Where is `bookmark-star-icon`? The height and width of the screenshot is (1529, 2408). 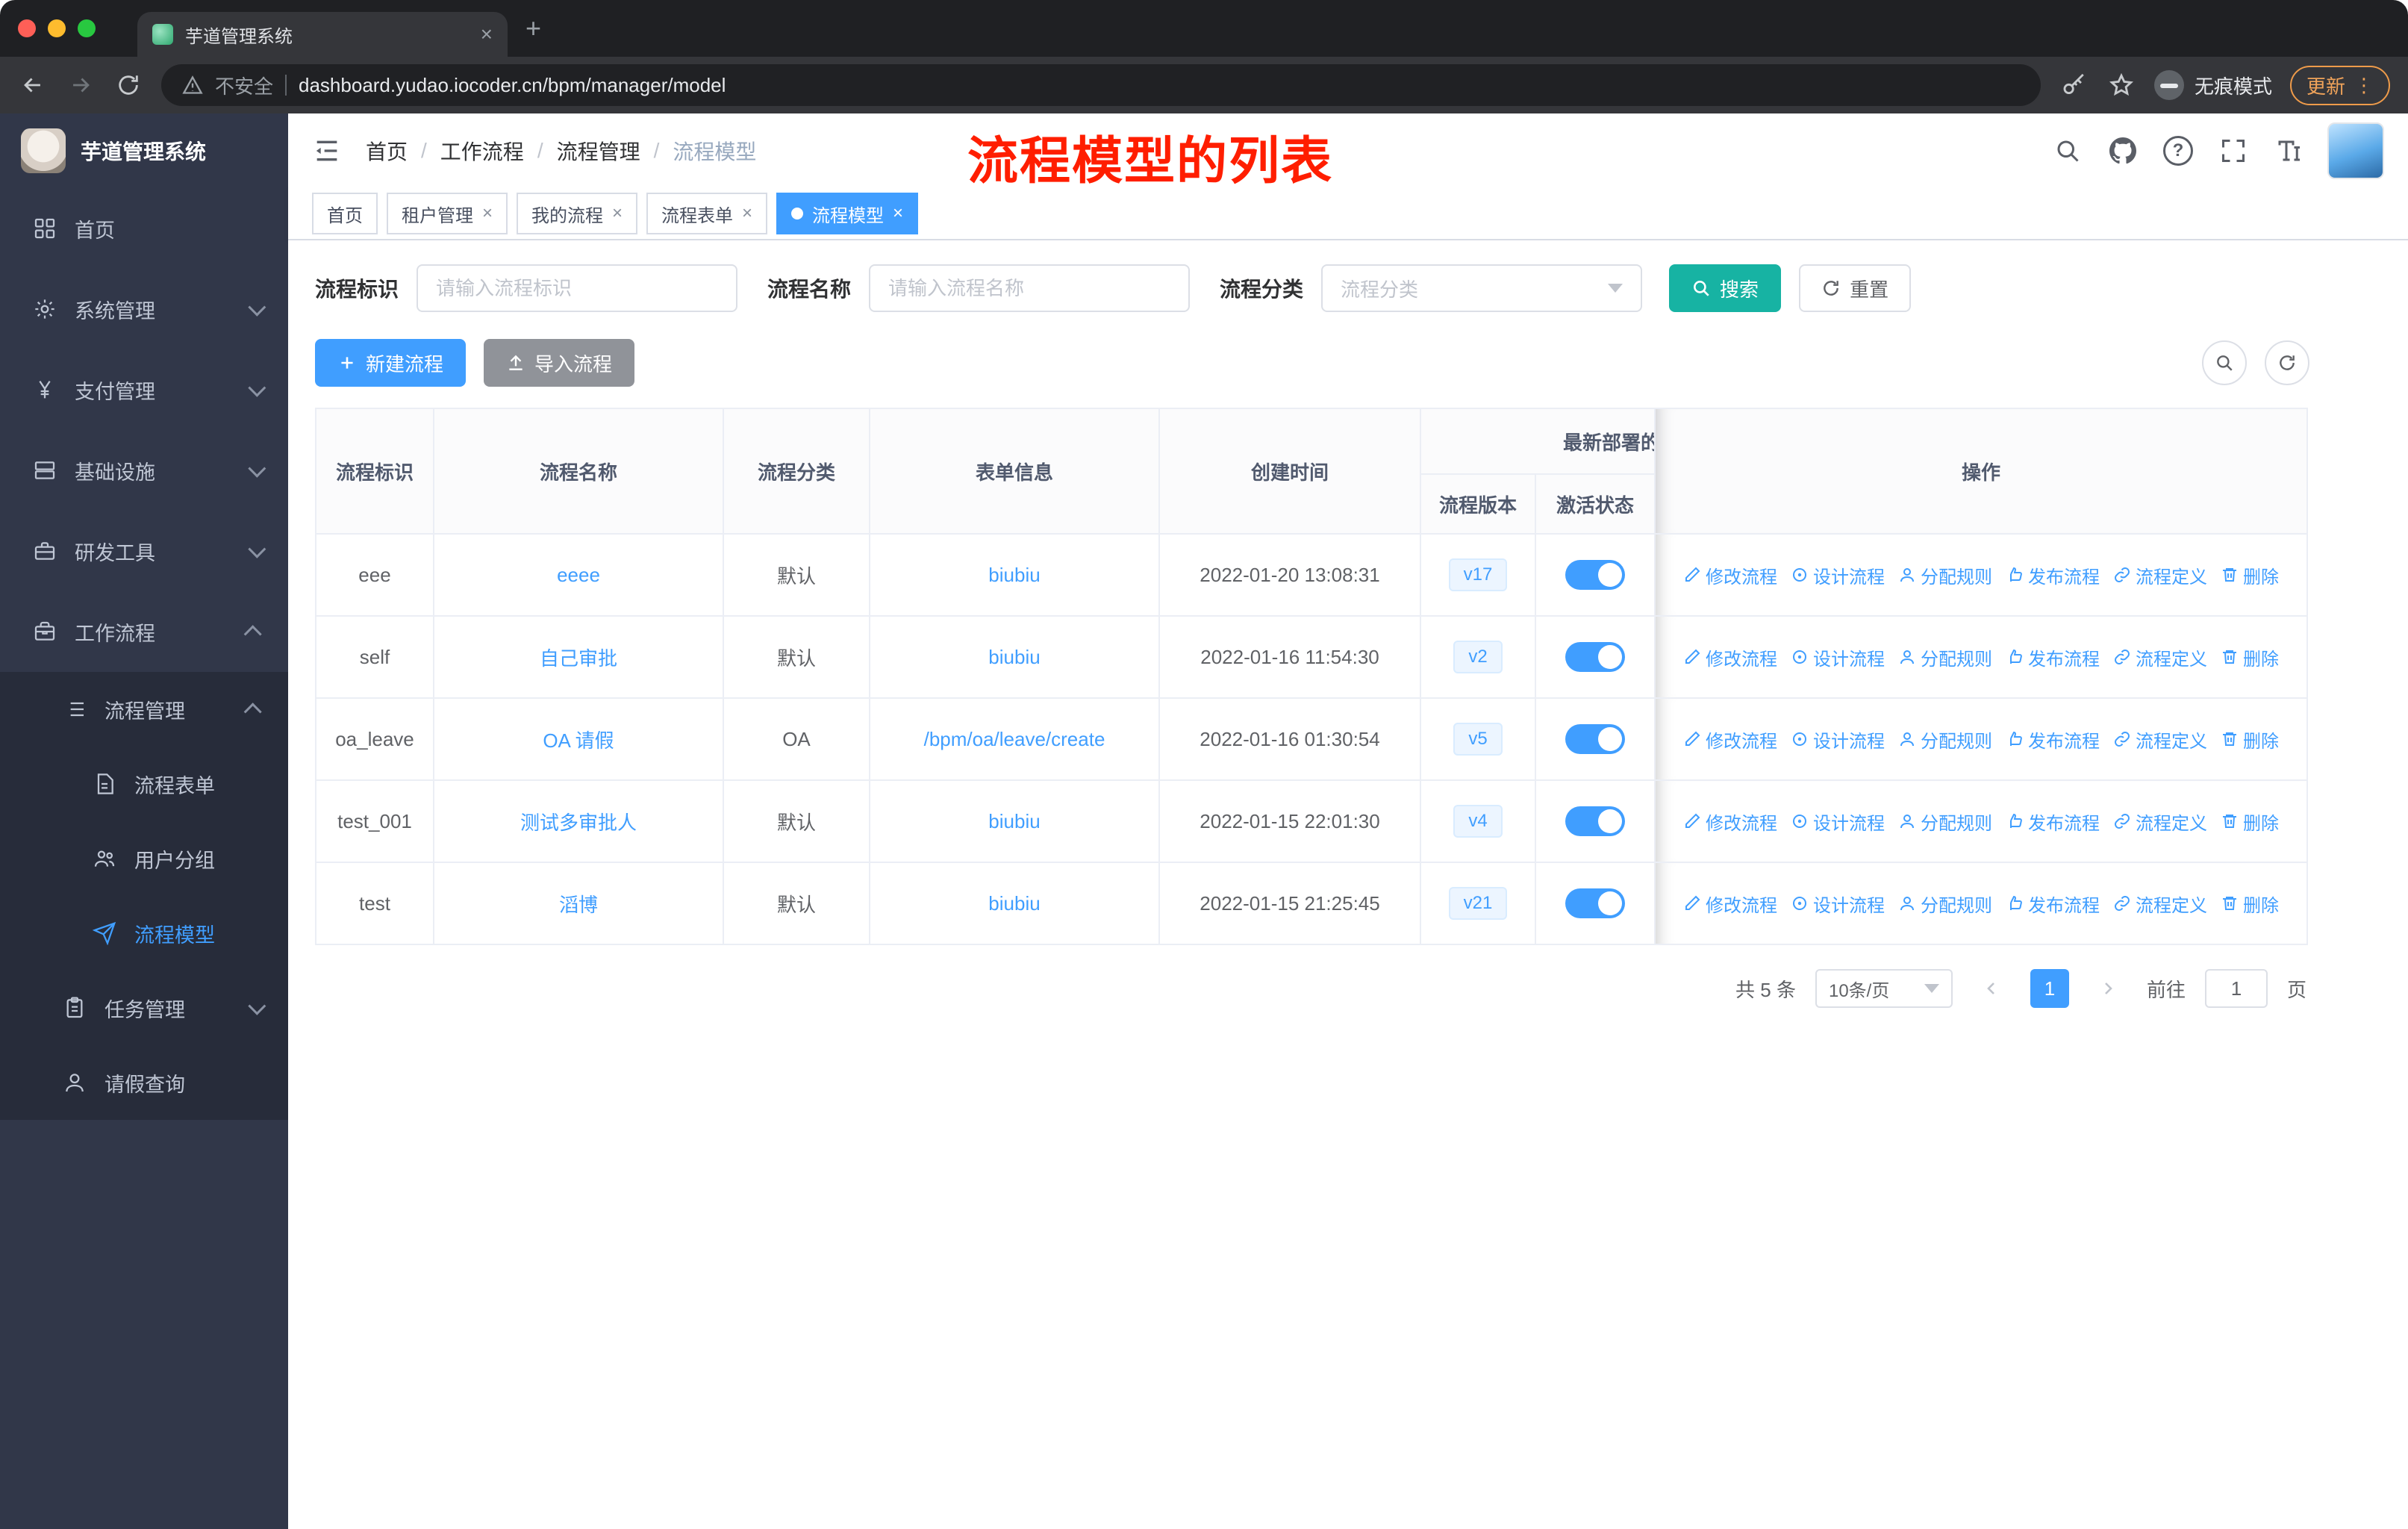
bookmark-star-icon is located at coordinates (2121, 85).